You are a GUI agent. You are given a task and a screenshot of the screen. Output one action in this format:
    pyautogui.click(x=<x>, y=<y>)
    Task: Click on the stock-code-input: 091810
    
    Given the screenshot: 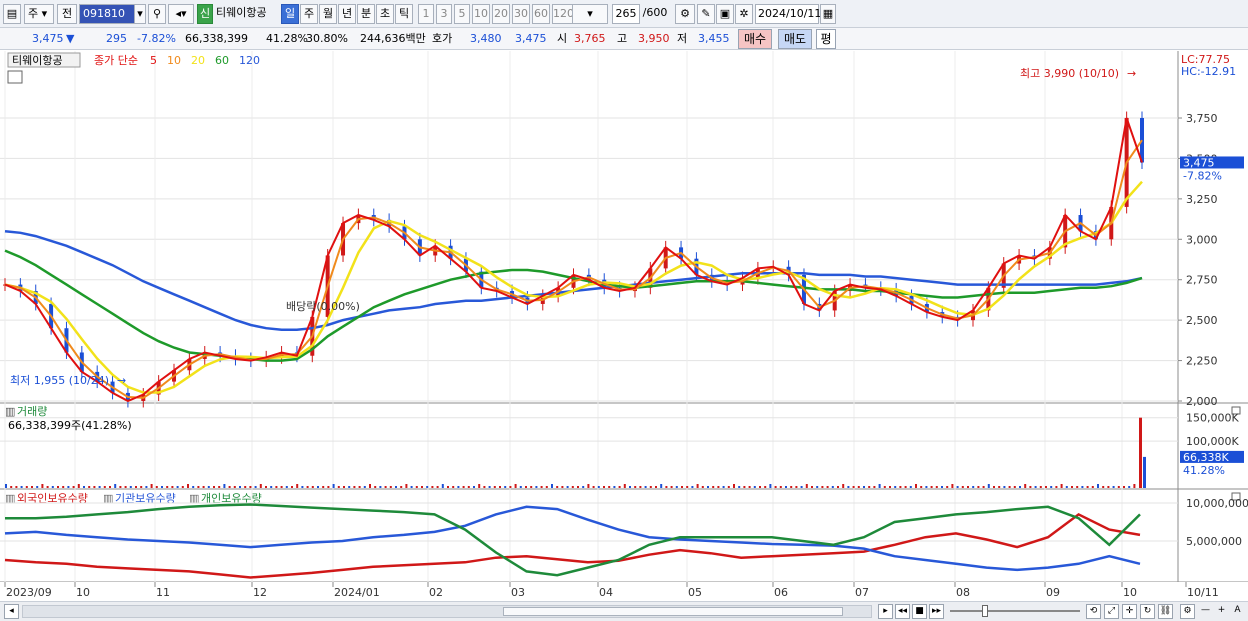 What is the action you would take?
    pyautogui.click(x=107, y=14)
    